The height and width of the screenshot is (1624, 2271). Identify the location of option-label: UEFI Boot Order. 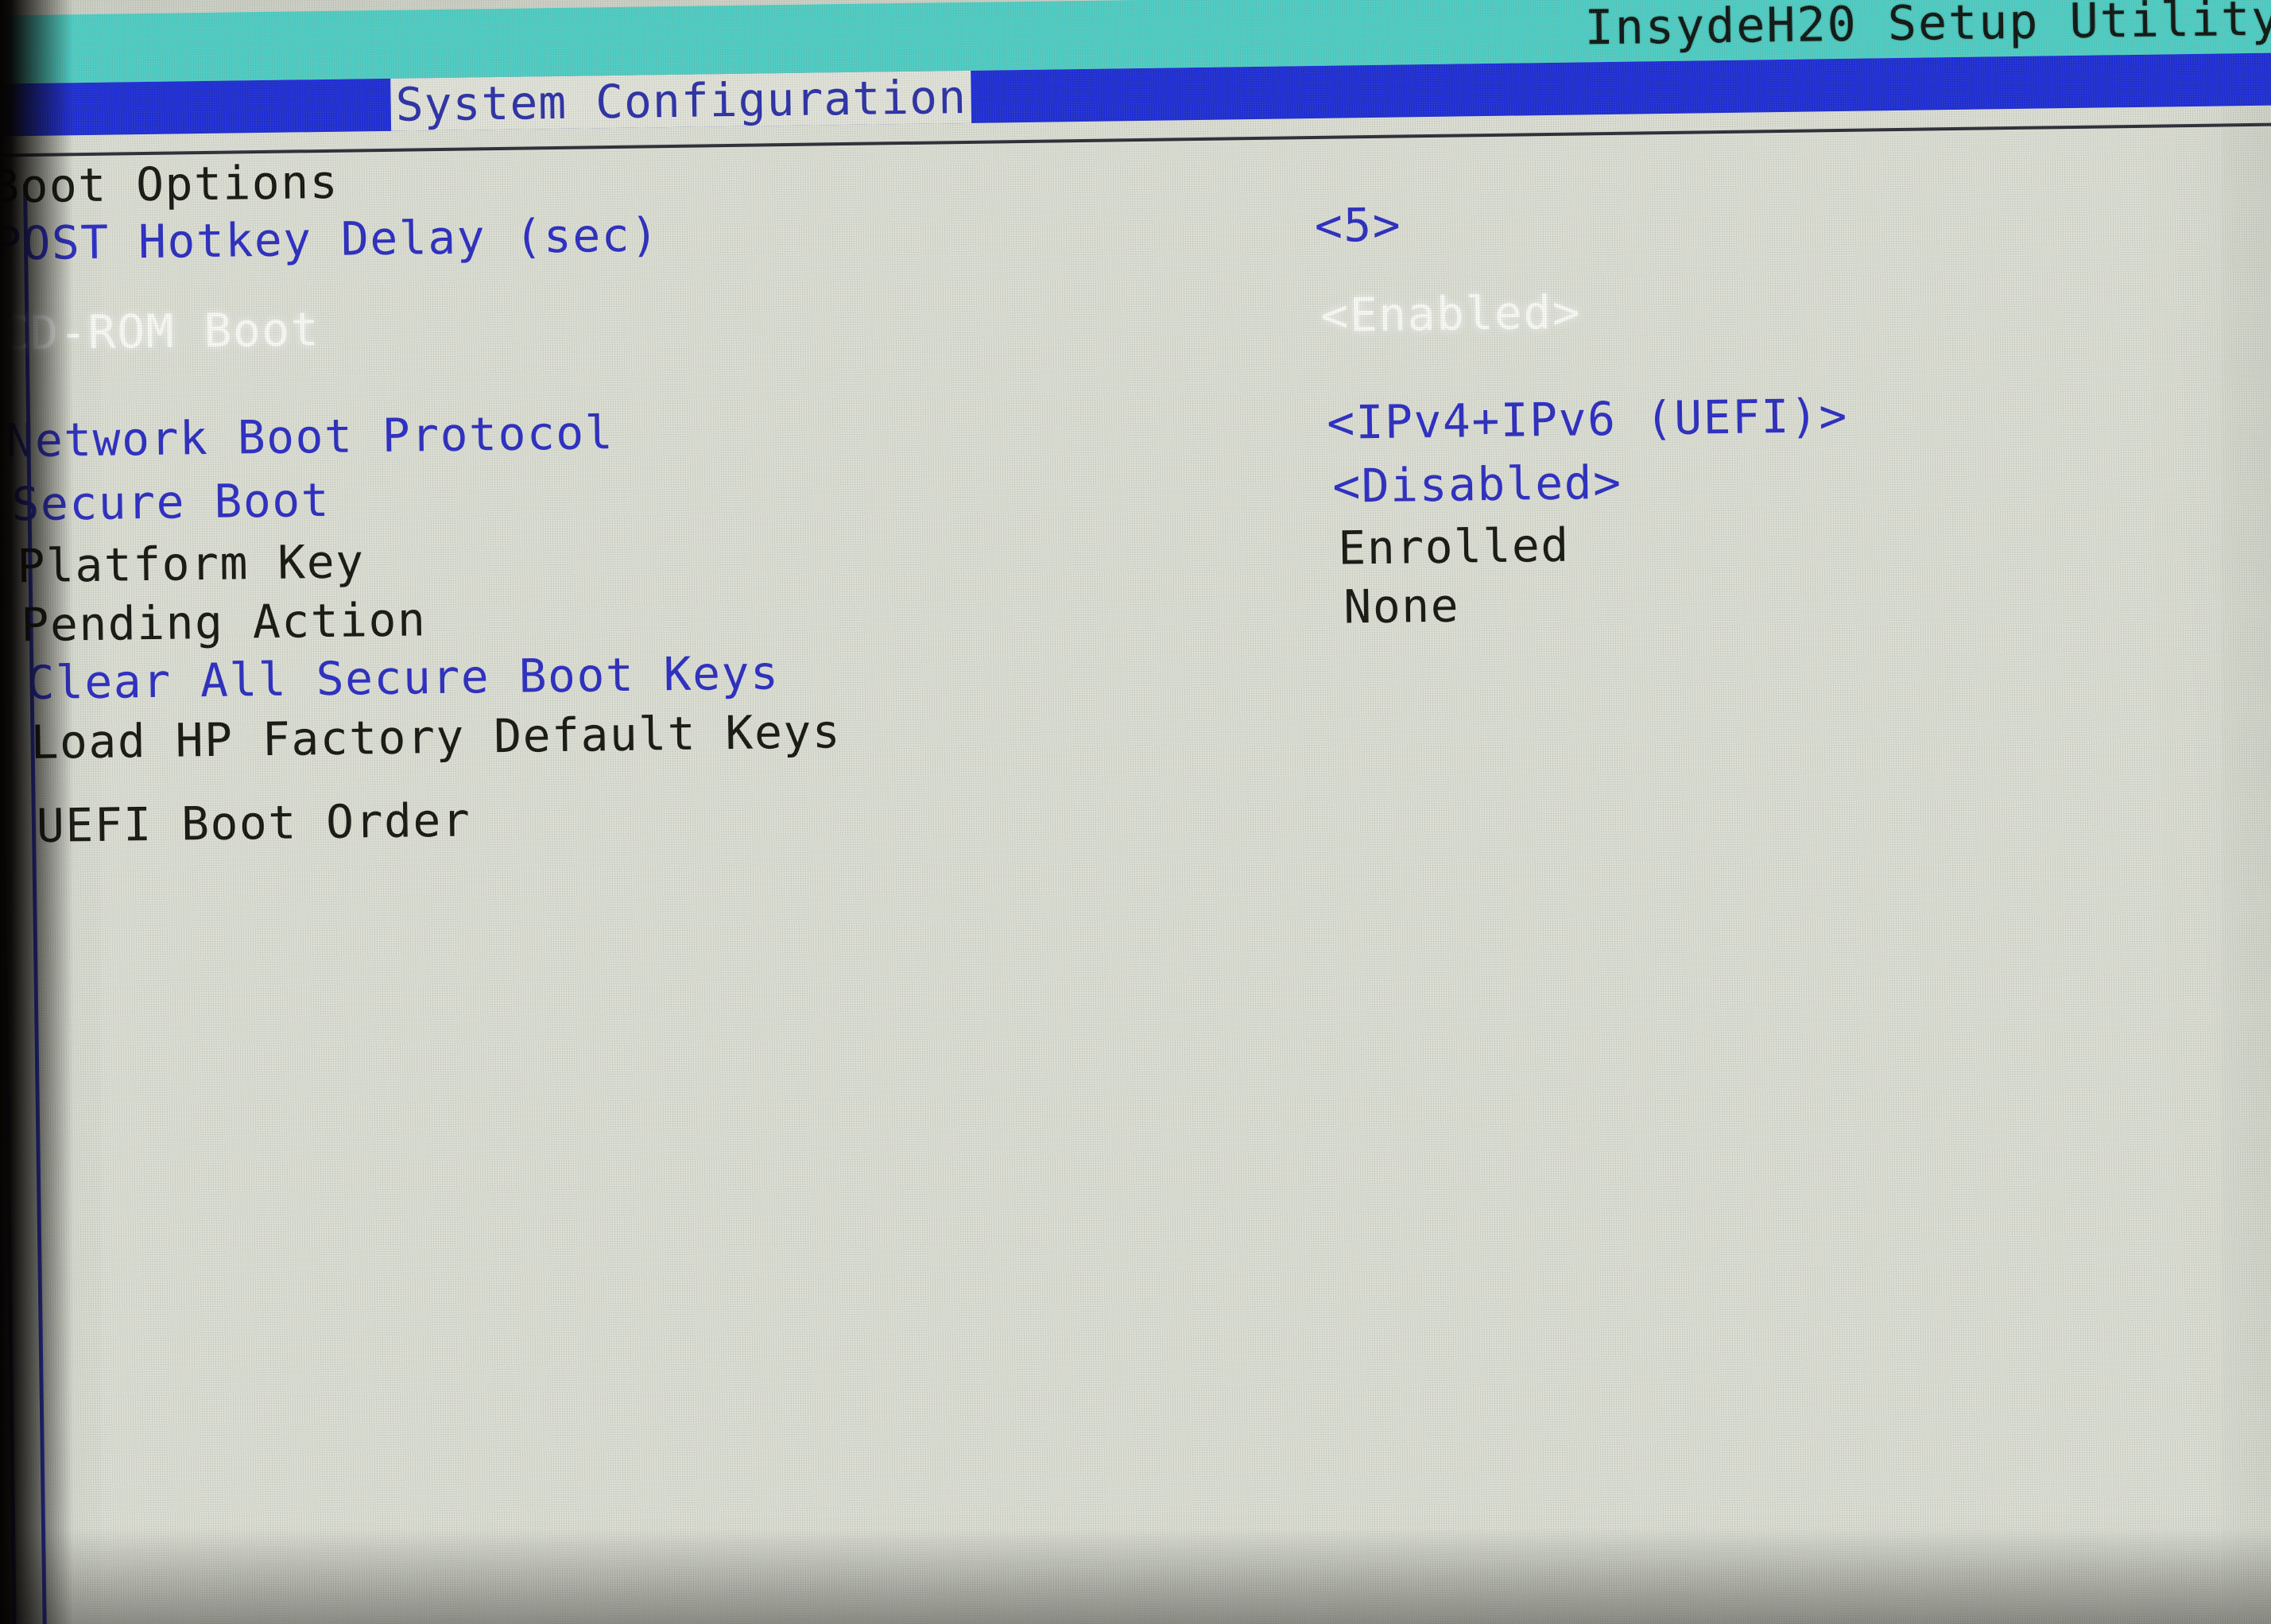
(254, 823).